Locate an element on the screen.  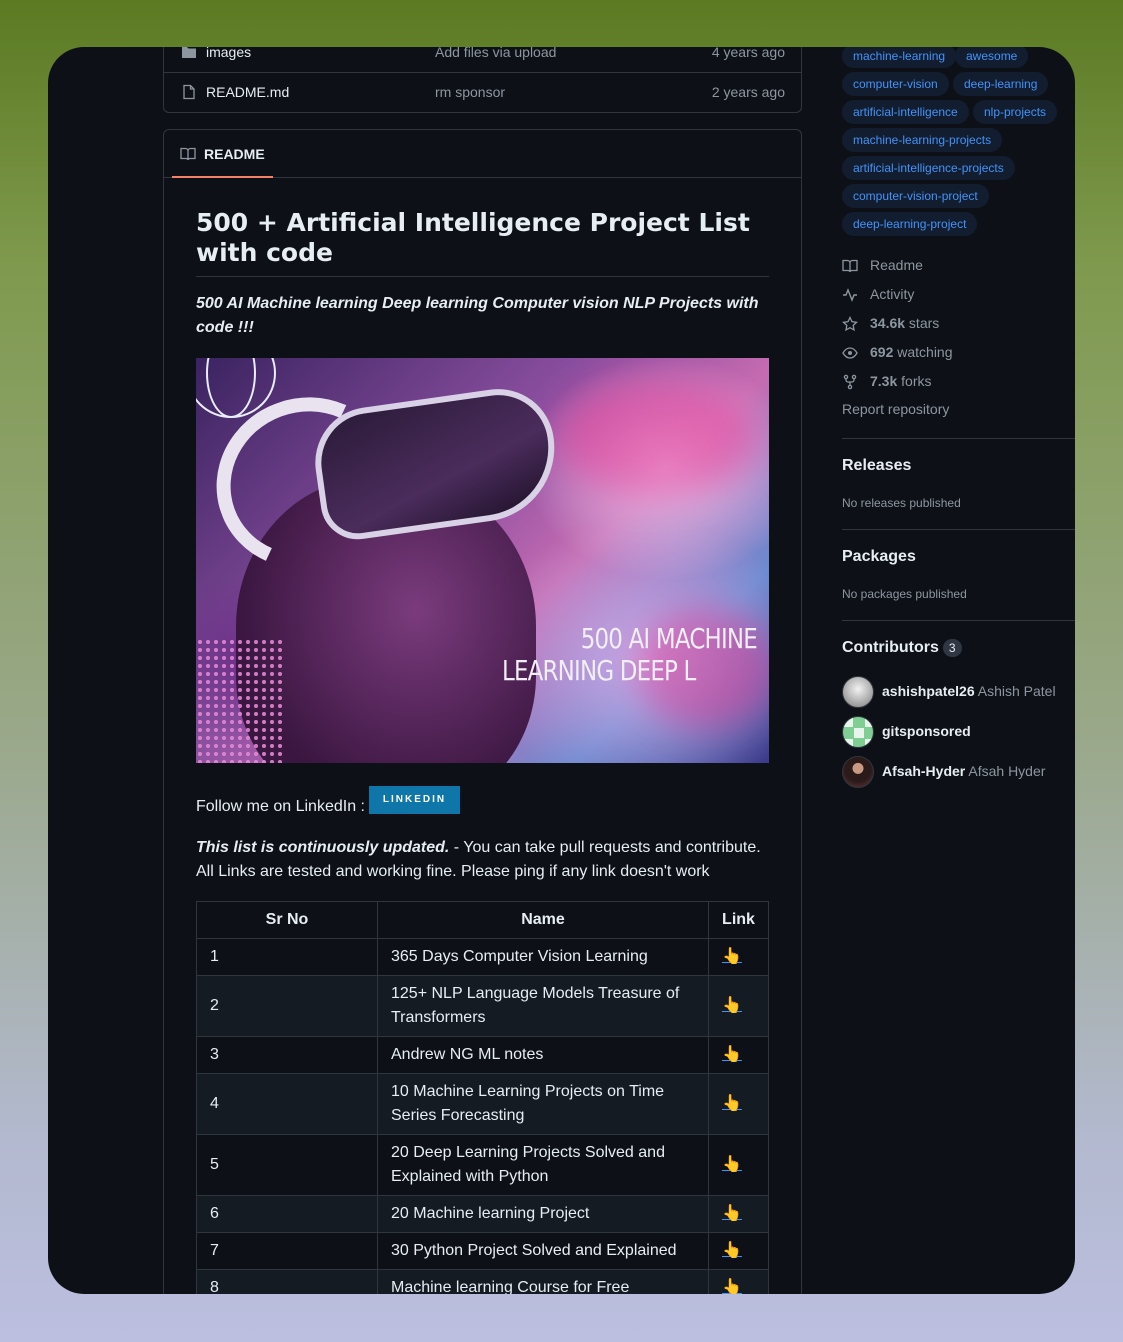
row-number: 3 is located at coordinates (287, 1055).